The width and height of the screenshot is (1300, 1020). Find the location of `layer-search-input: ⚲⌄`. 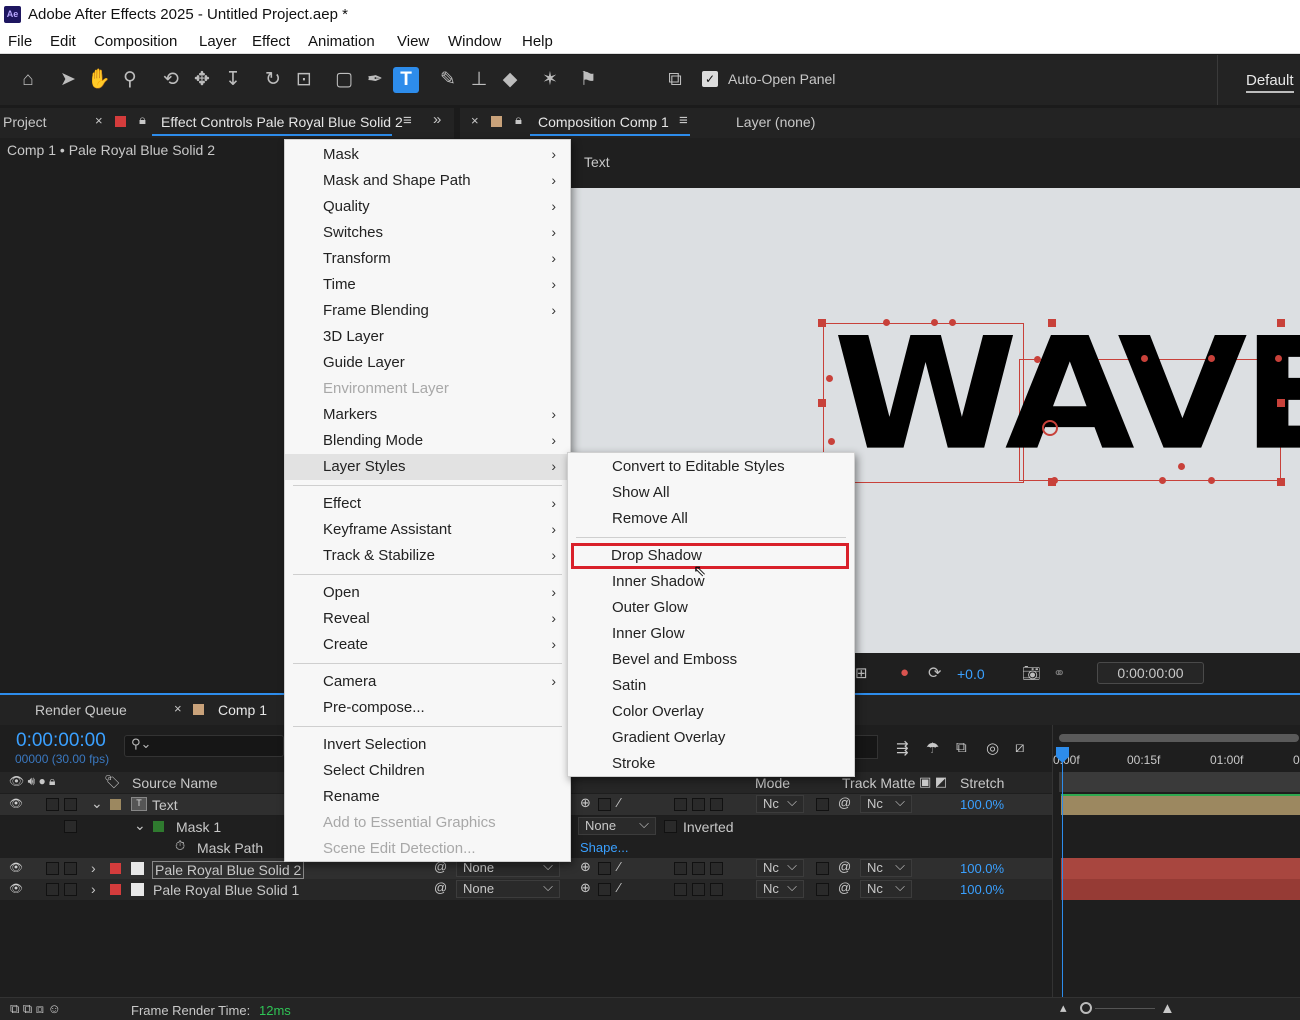

layer-search-input: ⚲⌄ is located at coordinates (204, 746).